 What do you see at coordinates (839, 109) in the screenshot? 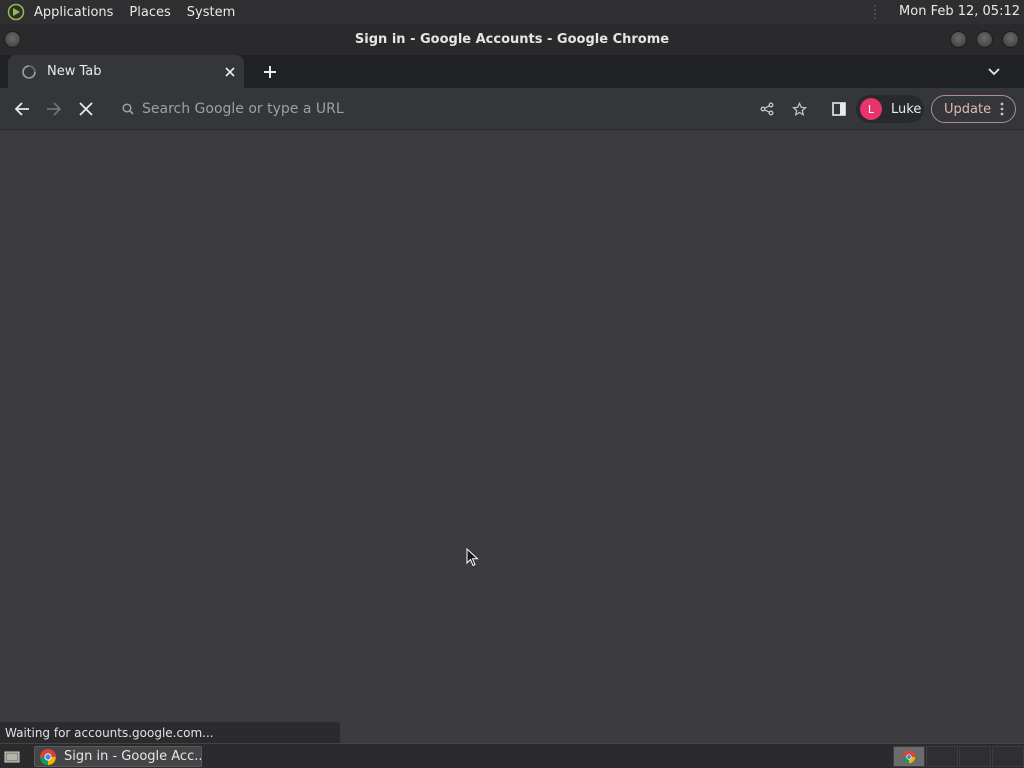
I see `side-panel-icon` at bounding box center [839, 109].